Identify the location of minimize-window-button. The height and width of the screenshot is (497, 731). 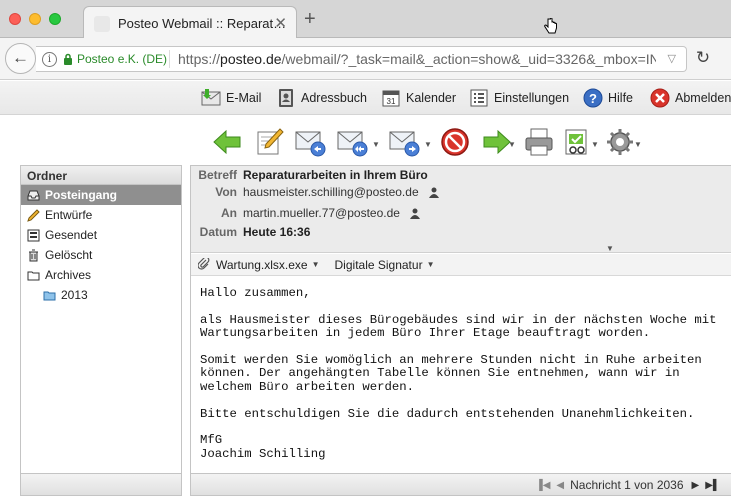
(35, 19).